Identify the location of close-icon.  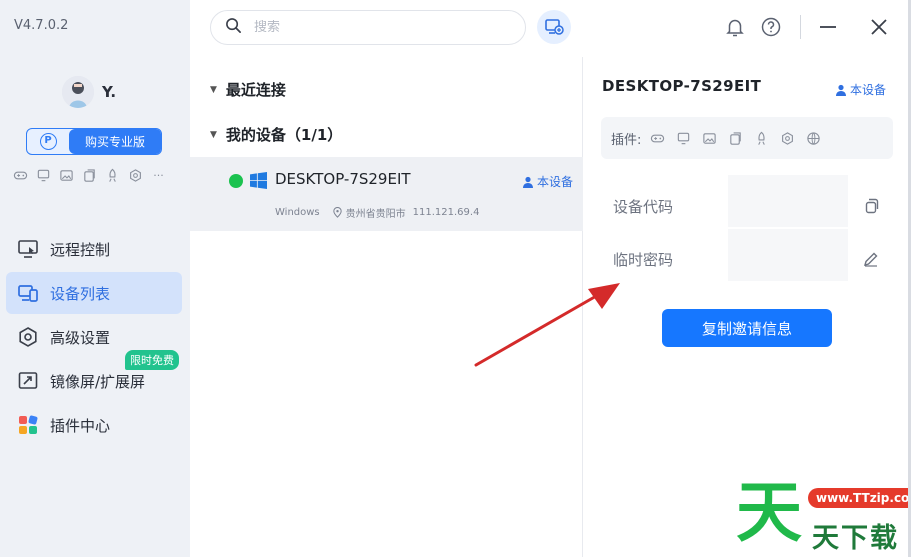
(879, 27).